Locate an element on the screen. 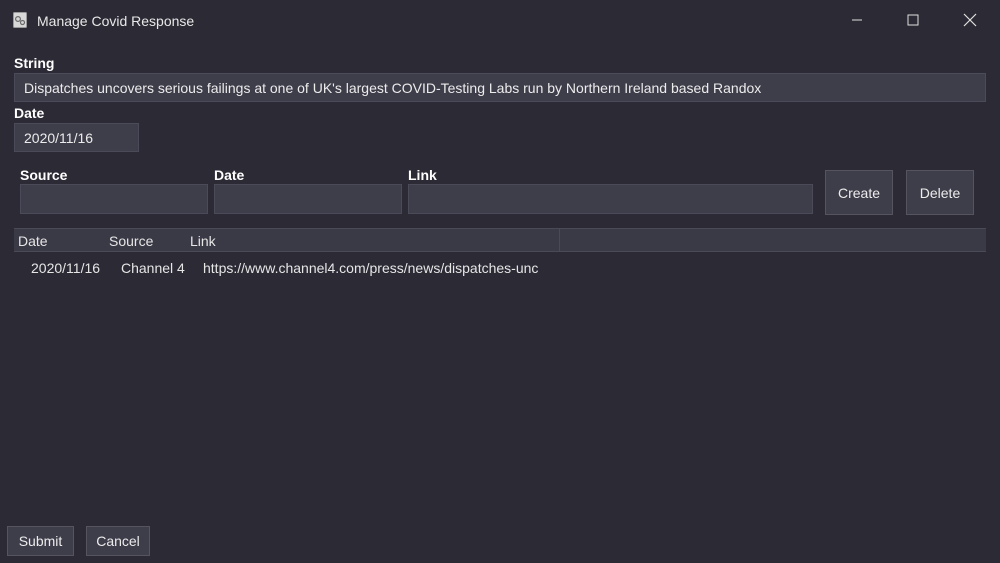 The height and width of the screenshot is (563, 1000). delete-button: Delete is located at coordinates (940, 192).